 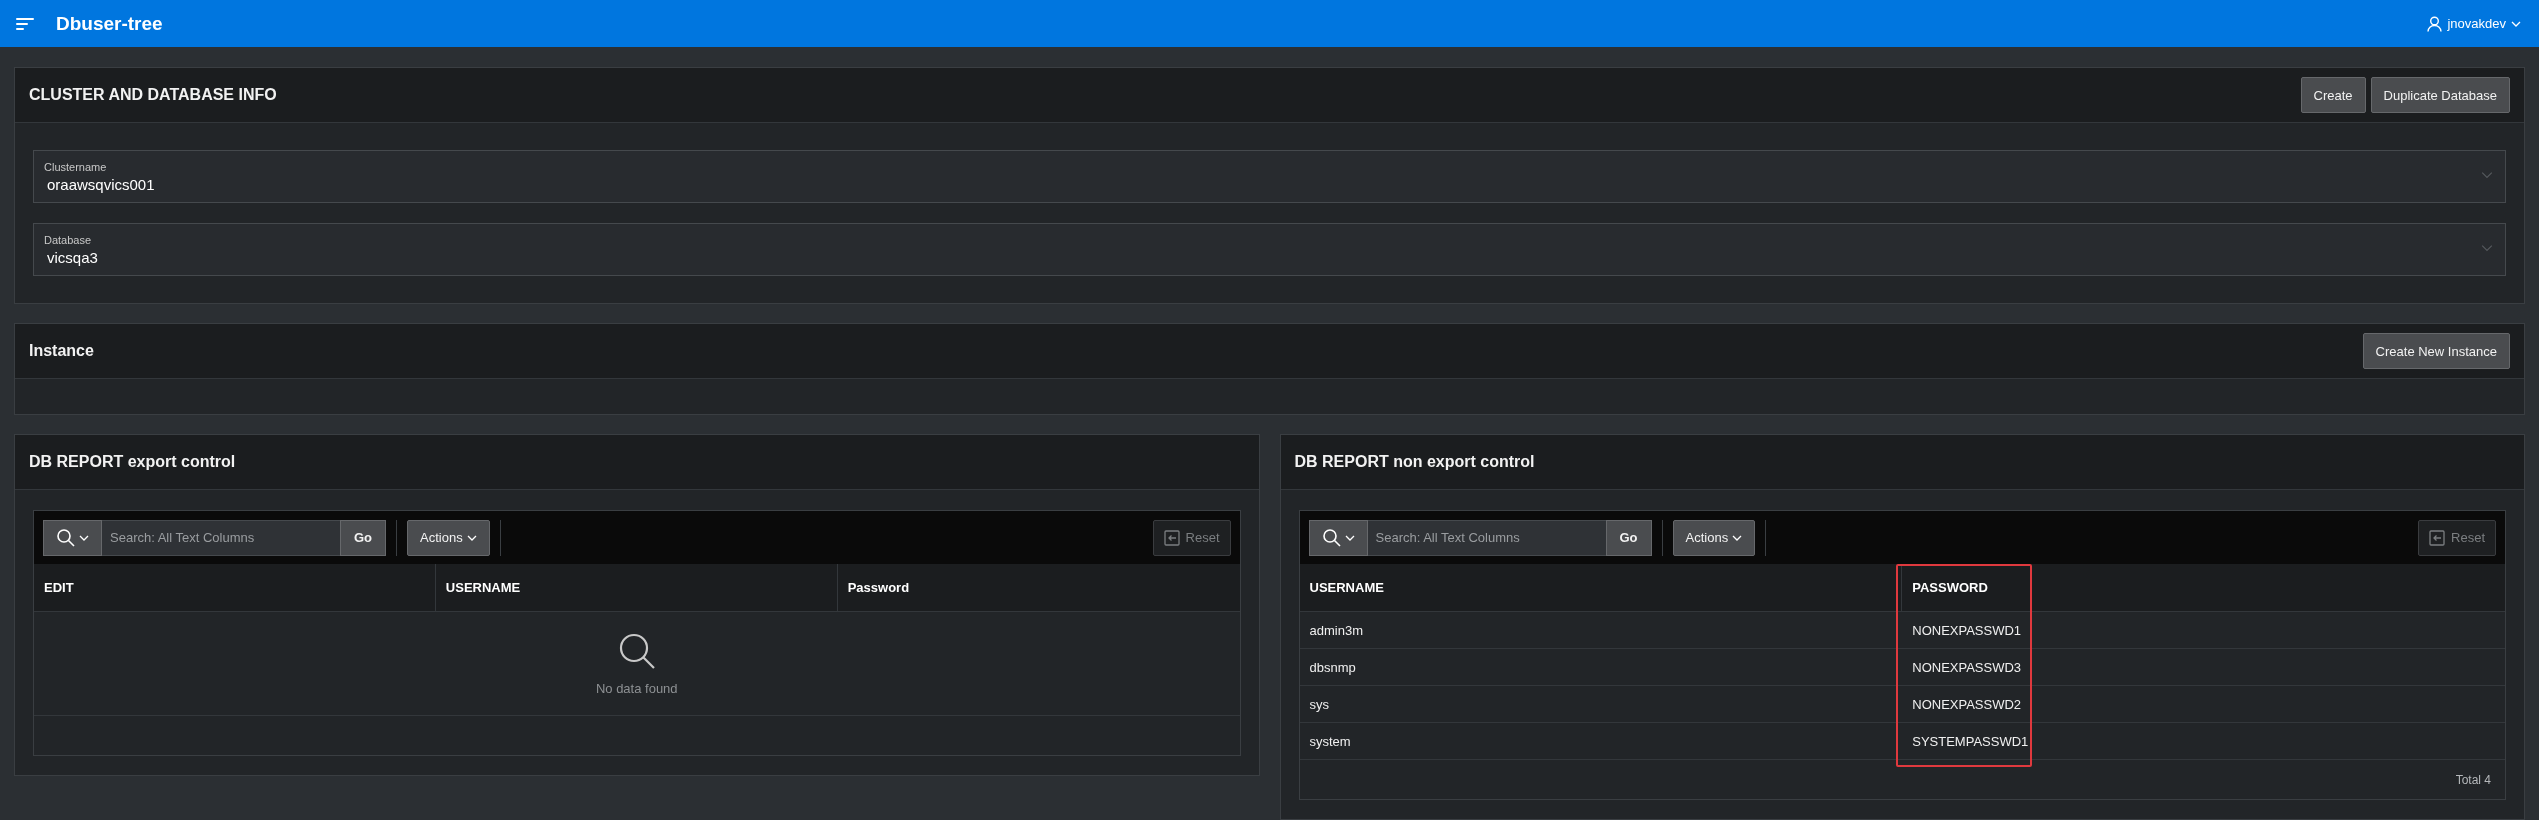 What do you see at coordinates (1038, 587) in the screenshot?
I see `column-header: Password` at bounding box center [1038, 587].